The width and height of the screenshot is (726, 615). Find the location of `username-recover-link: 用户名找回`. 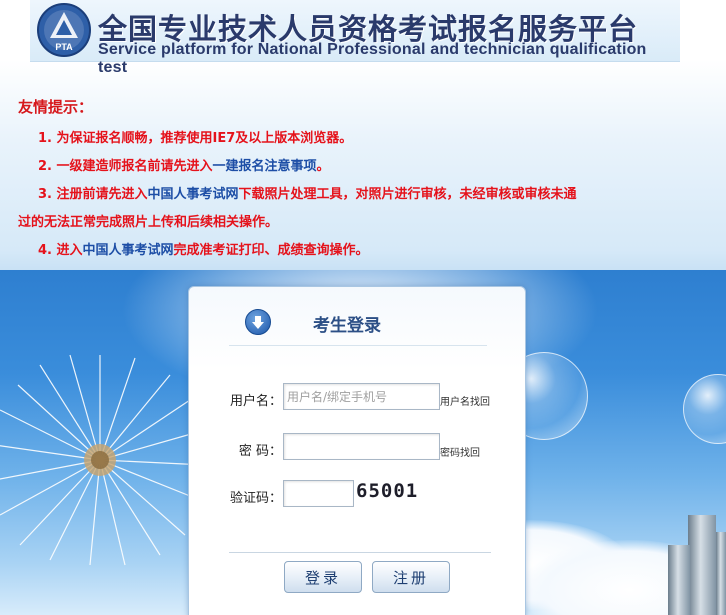

username-recover-link: 用户名找回 is located at coordinates (465, 400).